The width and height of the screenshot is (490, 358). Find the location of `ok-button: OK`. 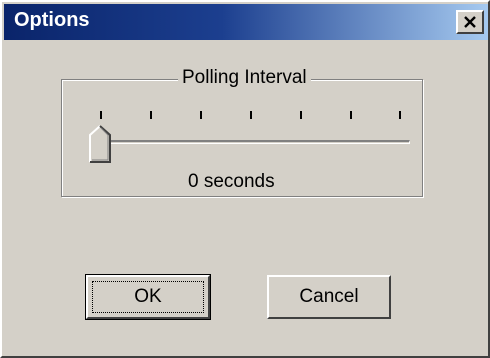

ok-button: OK is located at coordinates (148, 297).